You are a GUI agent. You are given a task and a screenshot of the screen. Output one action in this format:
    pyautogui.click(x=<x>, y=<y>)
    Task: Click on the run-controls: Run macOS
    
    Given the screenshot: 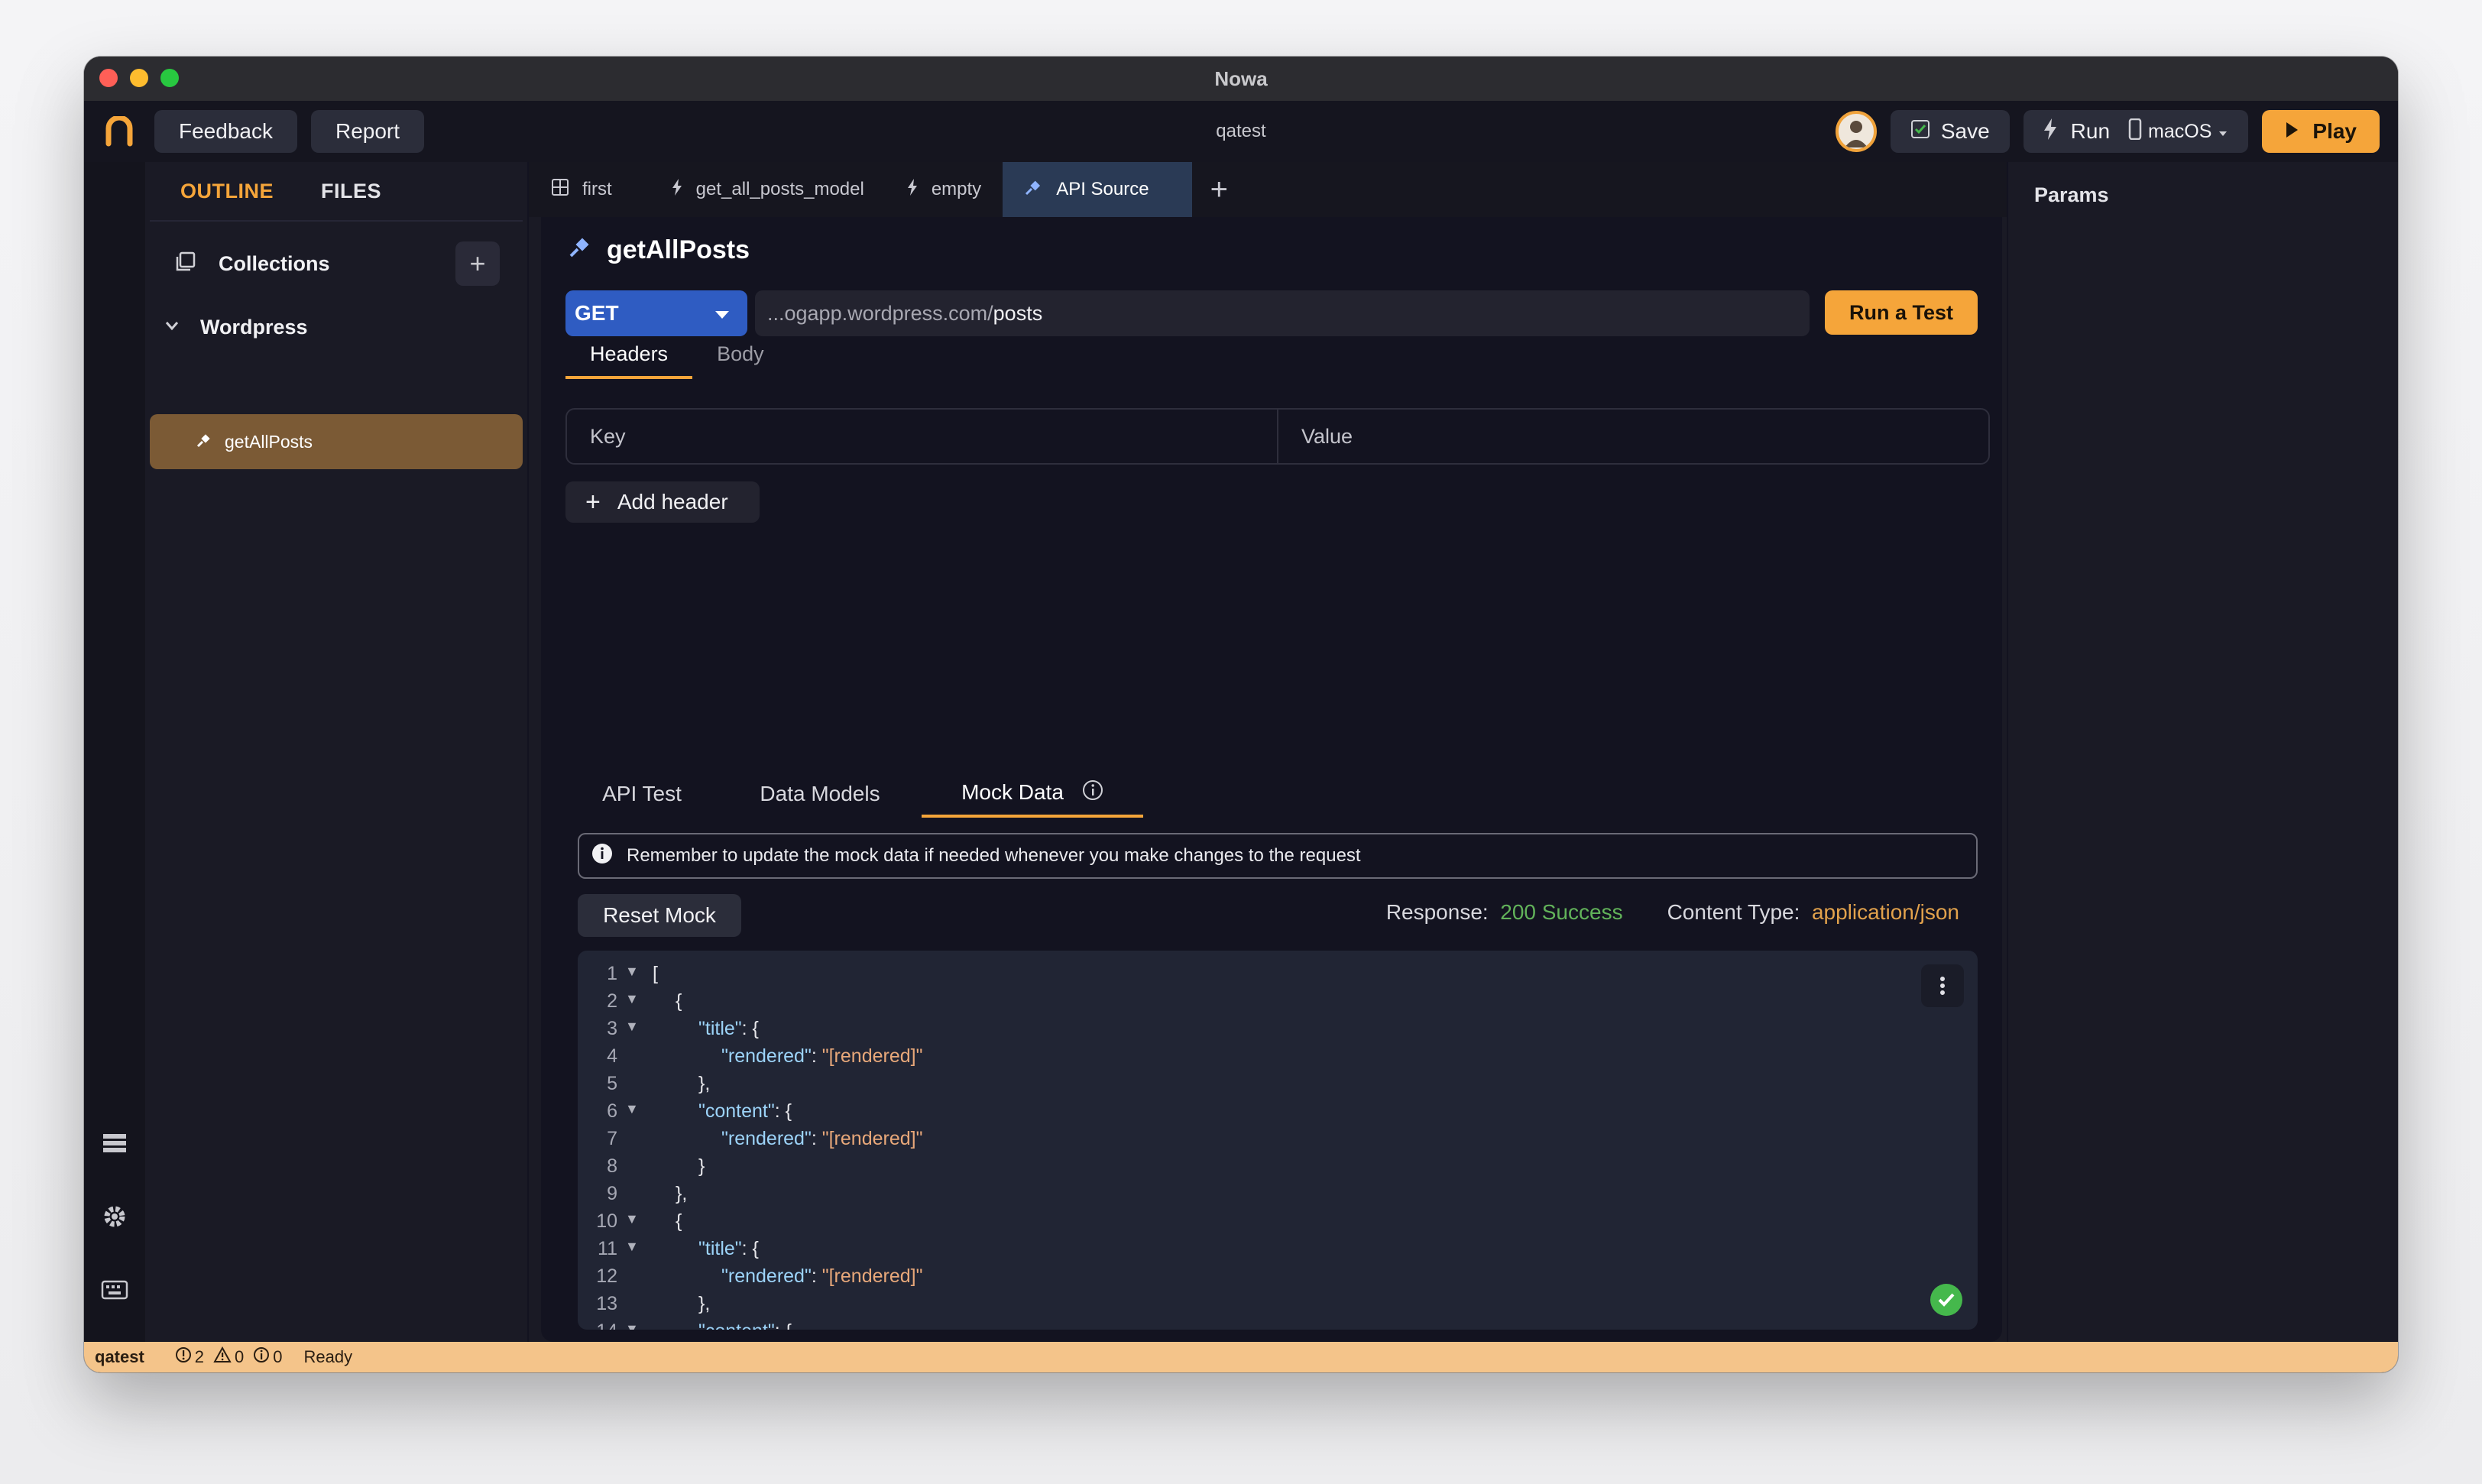 What is the action you would take?
    pyautogui.click(x=2136, y=132)
    